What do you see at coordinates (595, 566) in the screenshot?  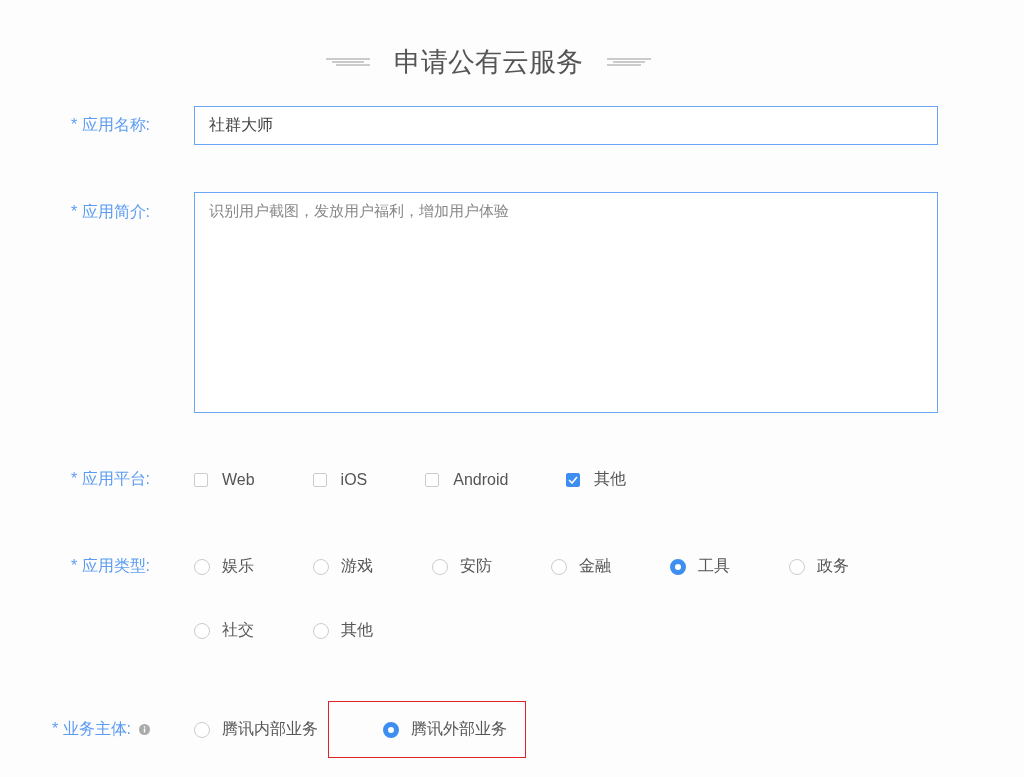 I see `option-label: 金融` at bounding box center [595, 566].